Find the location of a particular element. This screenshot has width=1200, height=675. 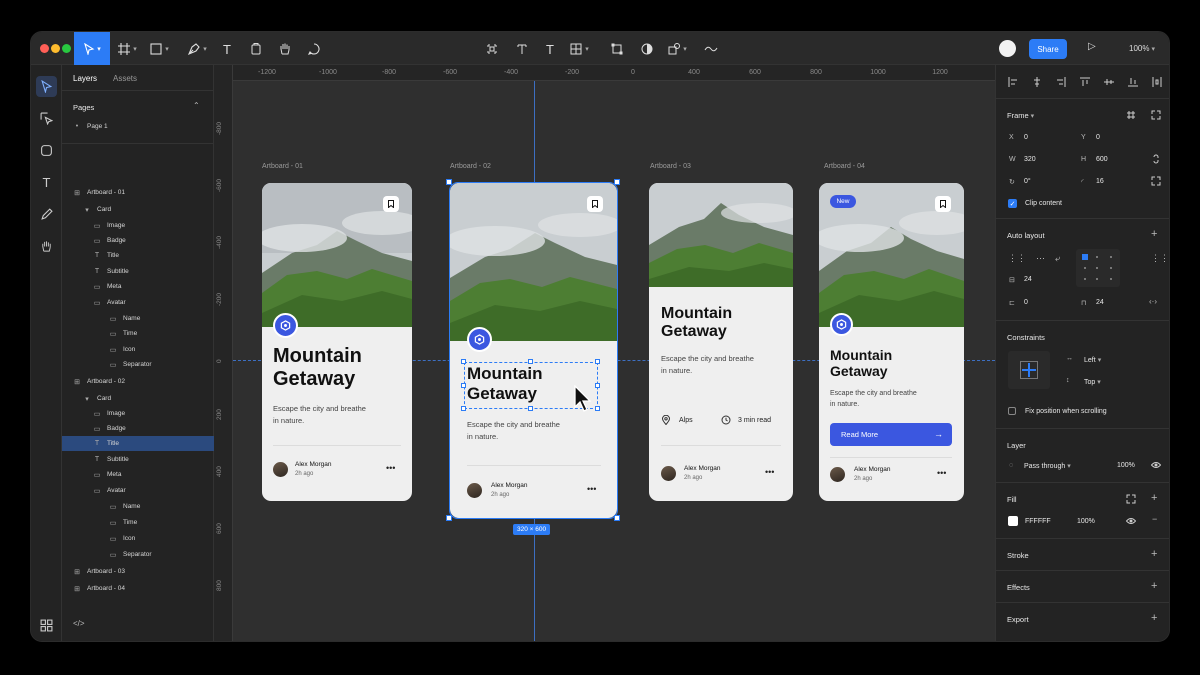

minimize-window-button is located at coordinates (55, 48).